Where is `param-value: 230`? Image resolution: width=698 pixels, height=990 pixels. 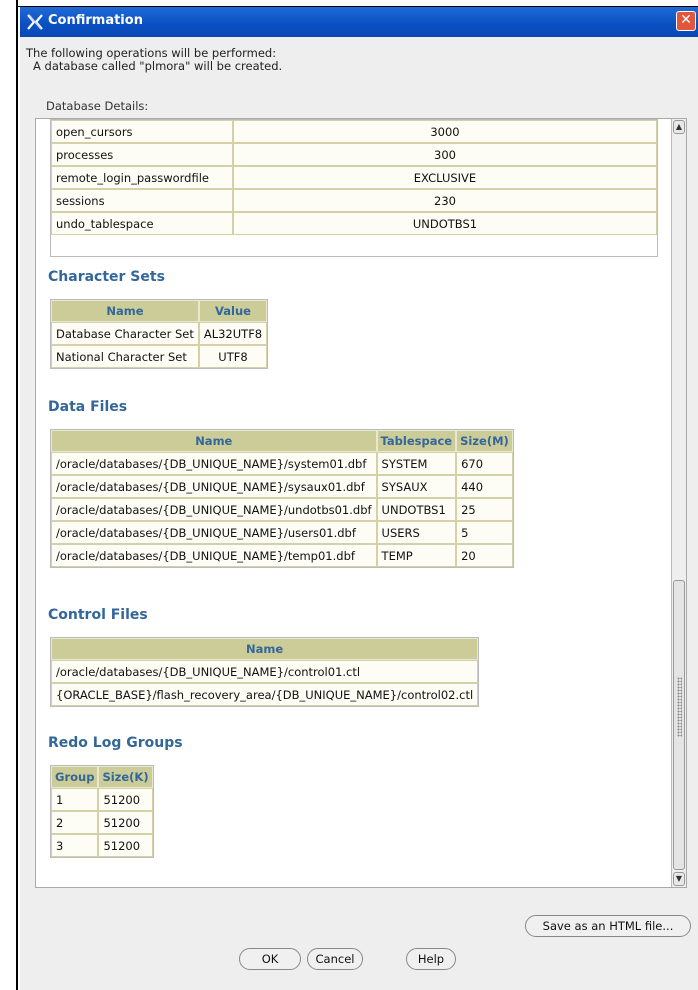
param-value: 230 is located at coordinates (445, 200).